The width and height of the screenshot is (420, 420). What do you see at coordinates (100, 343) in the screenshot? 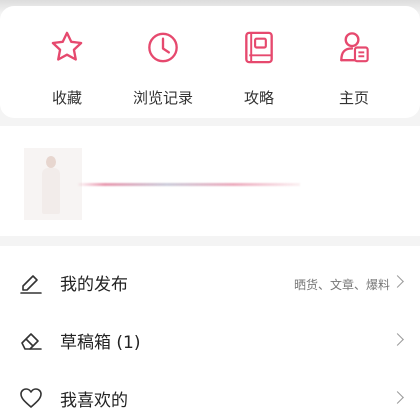
I see `menu-item-label: 草稿箱 (1)` at bounding box center [100, 343].